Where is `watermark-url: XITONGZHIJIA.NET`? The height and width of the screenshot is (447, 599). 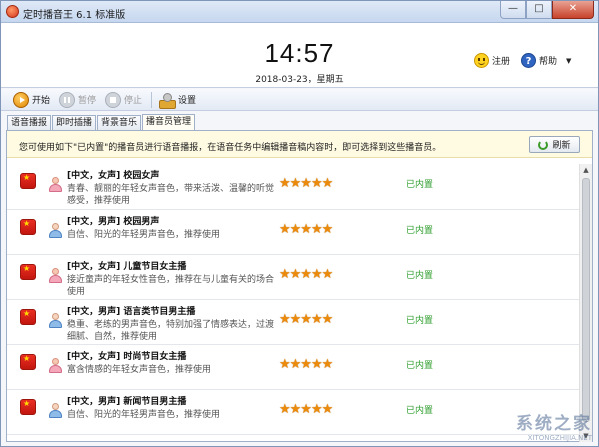
watermark-url: XITONGZHIJIA.NET is located at coordinates (559, 438).